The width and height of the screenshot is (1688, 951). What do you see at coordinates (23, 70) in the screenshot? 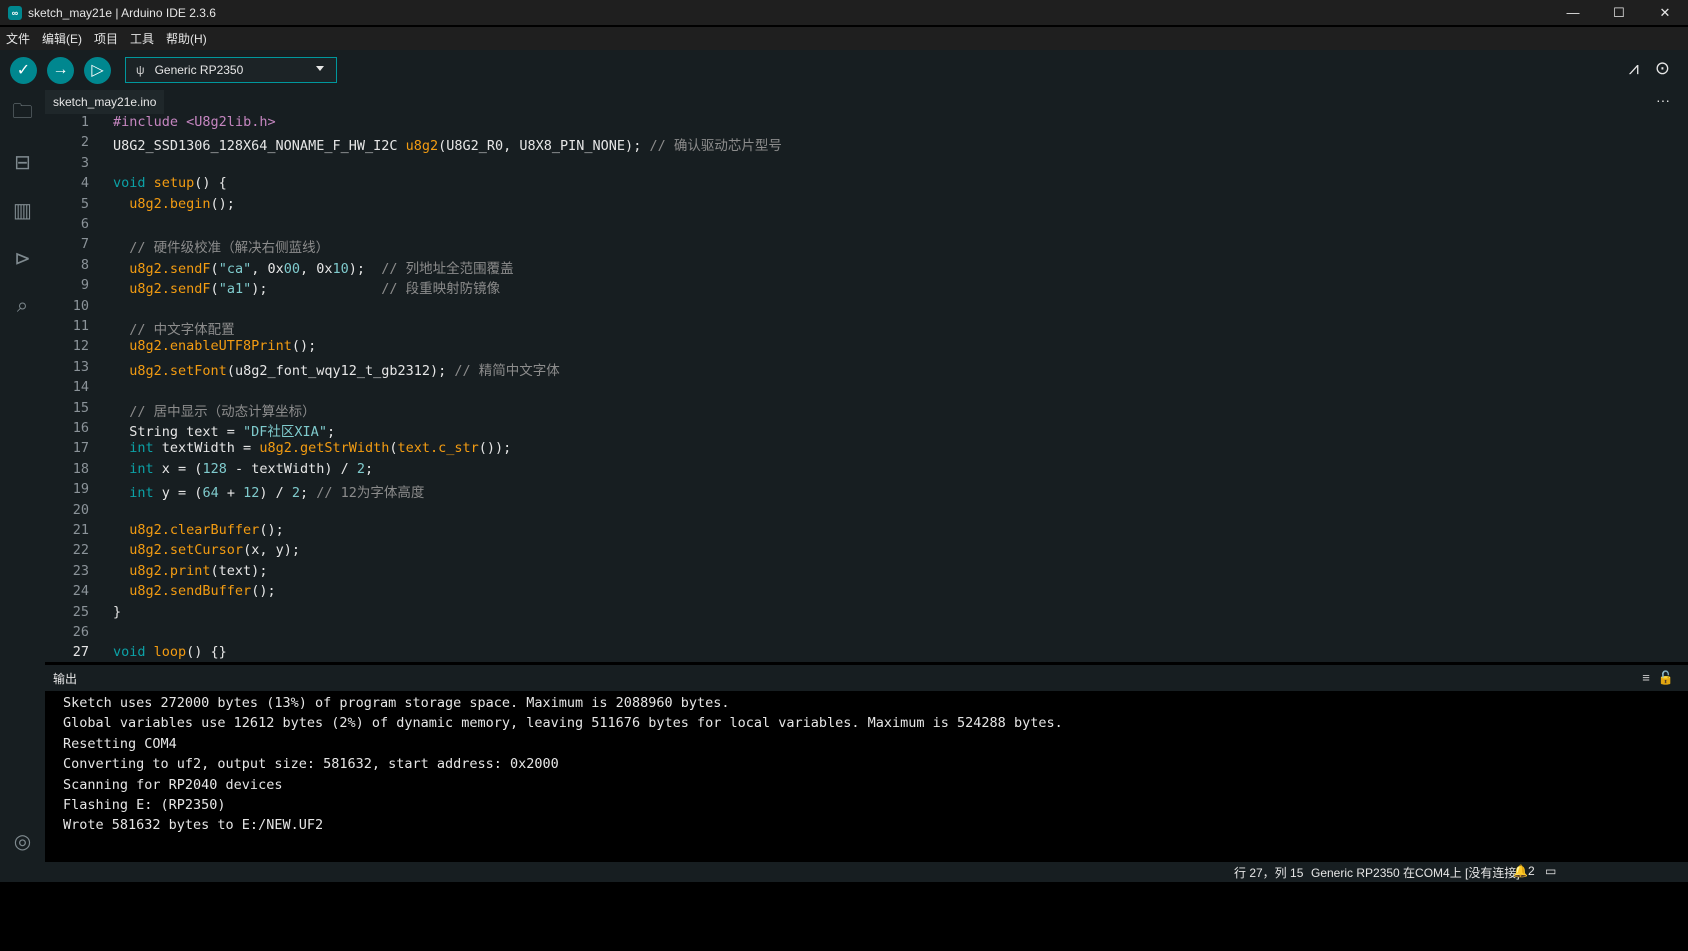
I see `verify-button: ✓` at bounding box center [23, 70].